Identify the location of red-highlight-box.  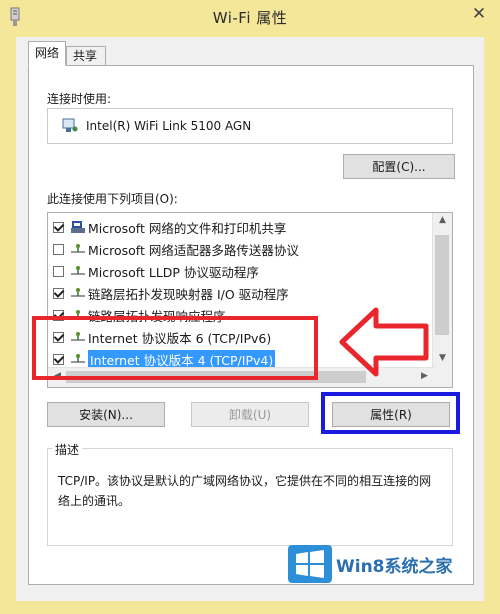
(175, 348).